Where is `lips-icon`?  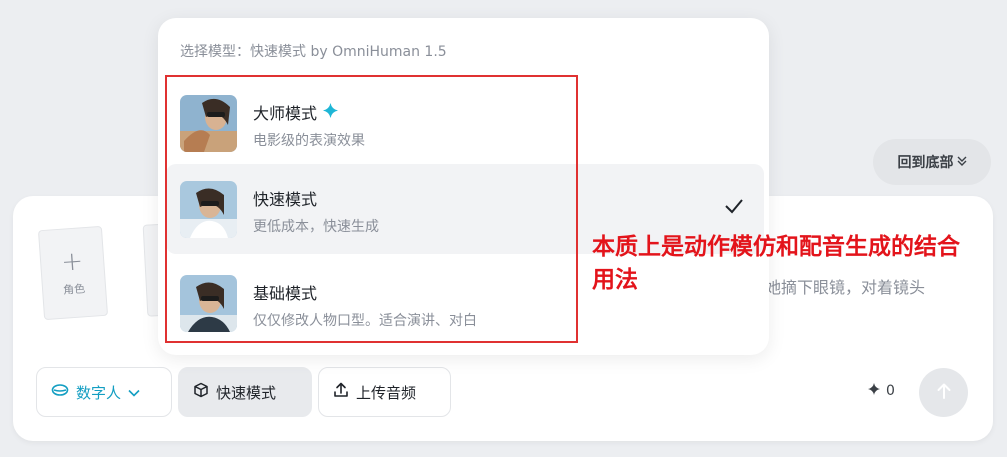 lips-icon is located at coordinates (60, 392).